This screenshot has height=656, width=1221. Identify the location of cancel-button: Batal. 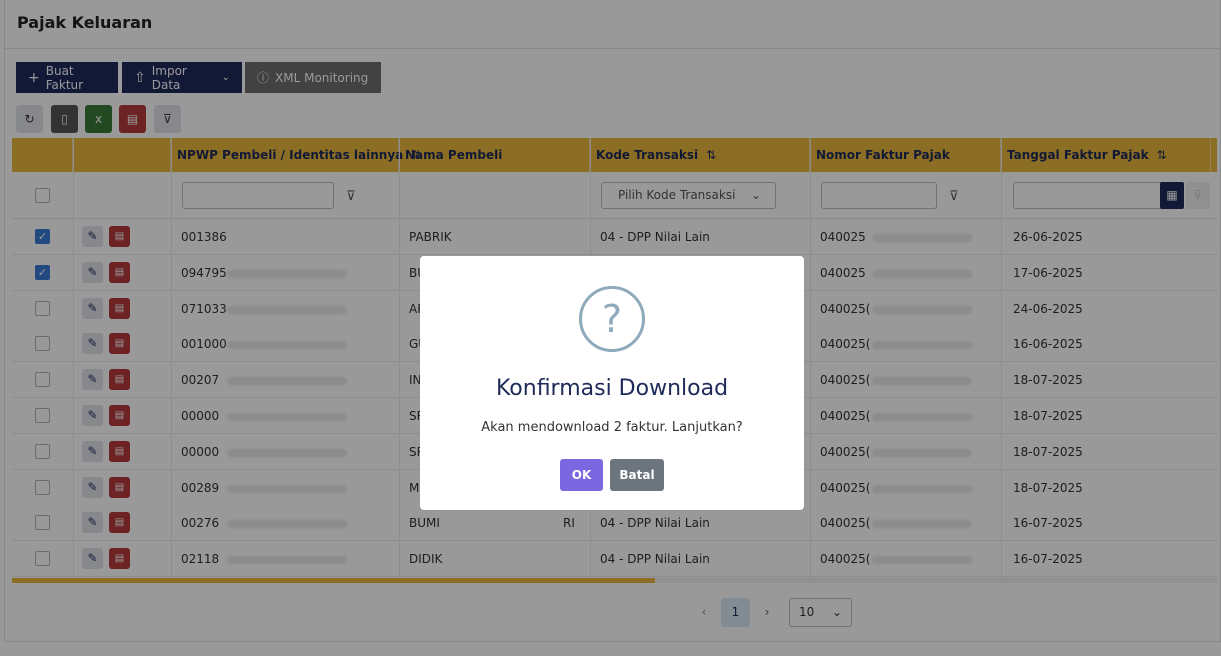
(637, 475).